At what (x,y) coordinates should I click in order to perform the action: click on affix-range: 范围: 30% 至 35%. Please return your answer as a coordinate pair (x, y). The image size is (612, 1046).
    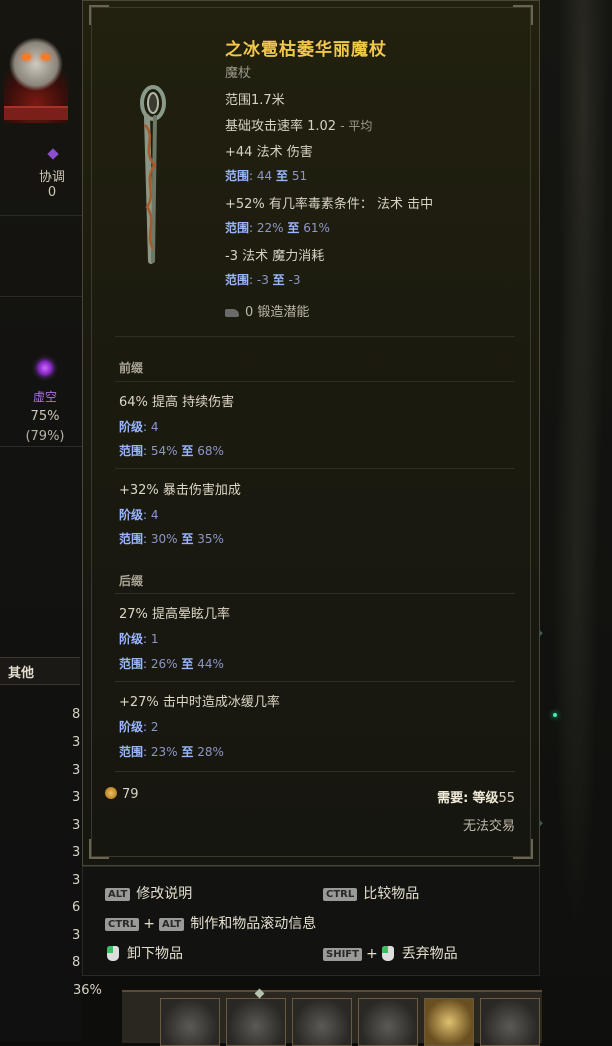
    Looking at the image, I should click on (171, 539).